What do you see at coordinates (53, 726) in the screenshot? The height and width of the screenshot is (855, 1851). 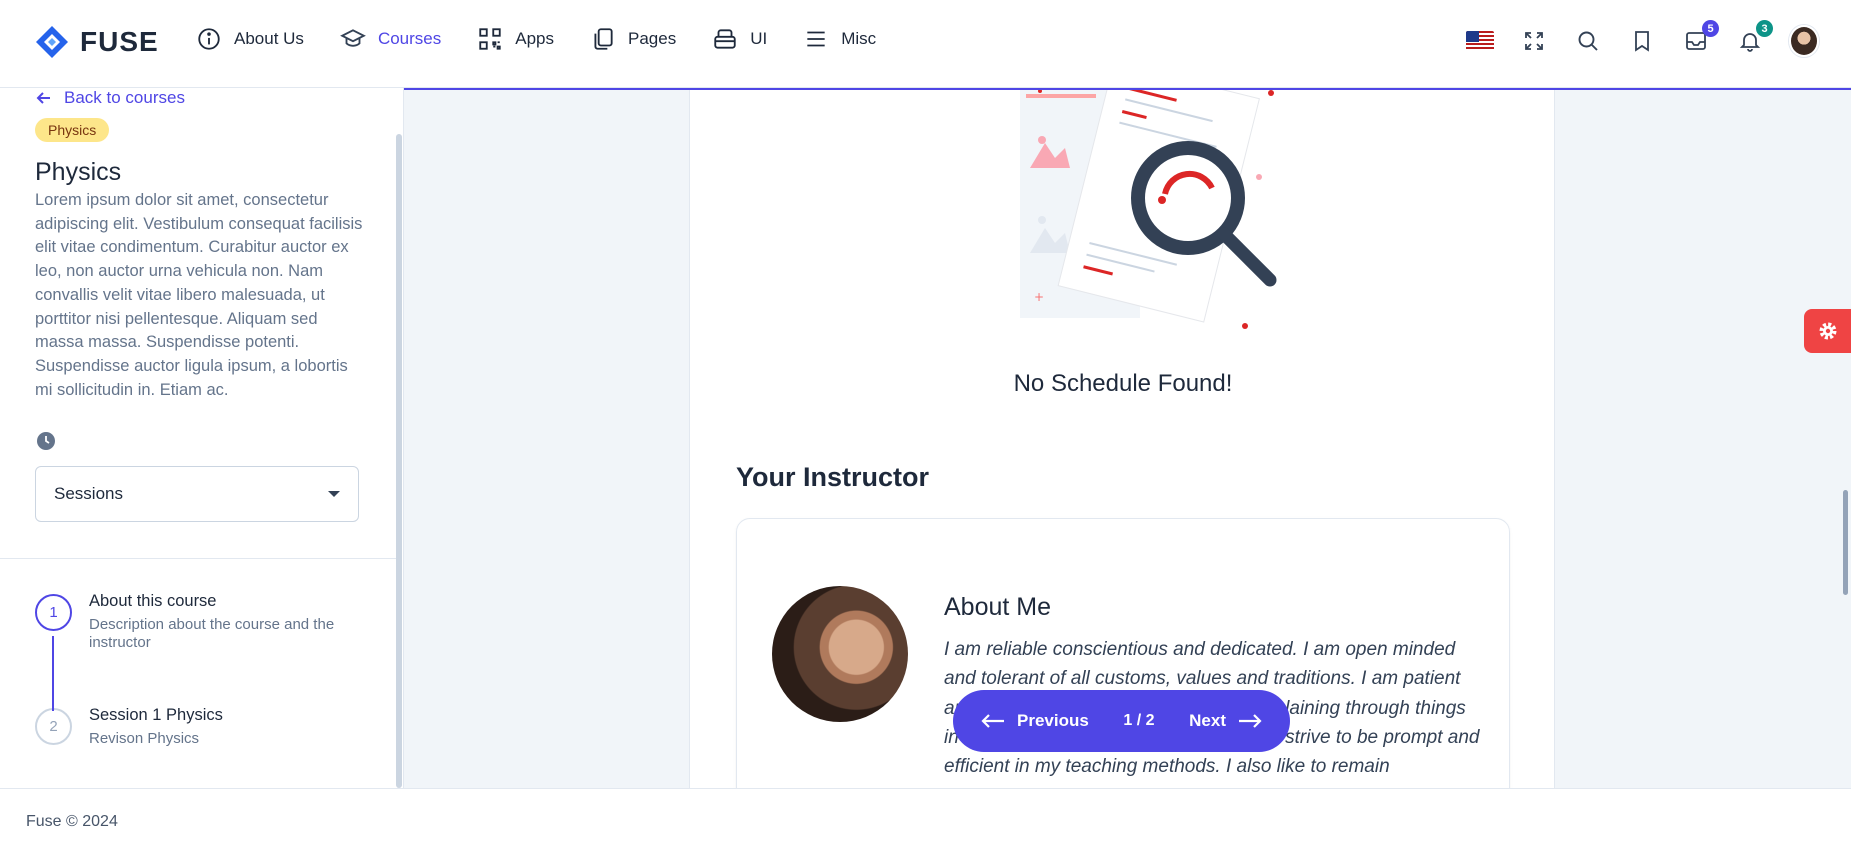 I see `step-number: 2` at bounding box center [53, 726].